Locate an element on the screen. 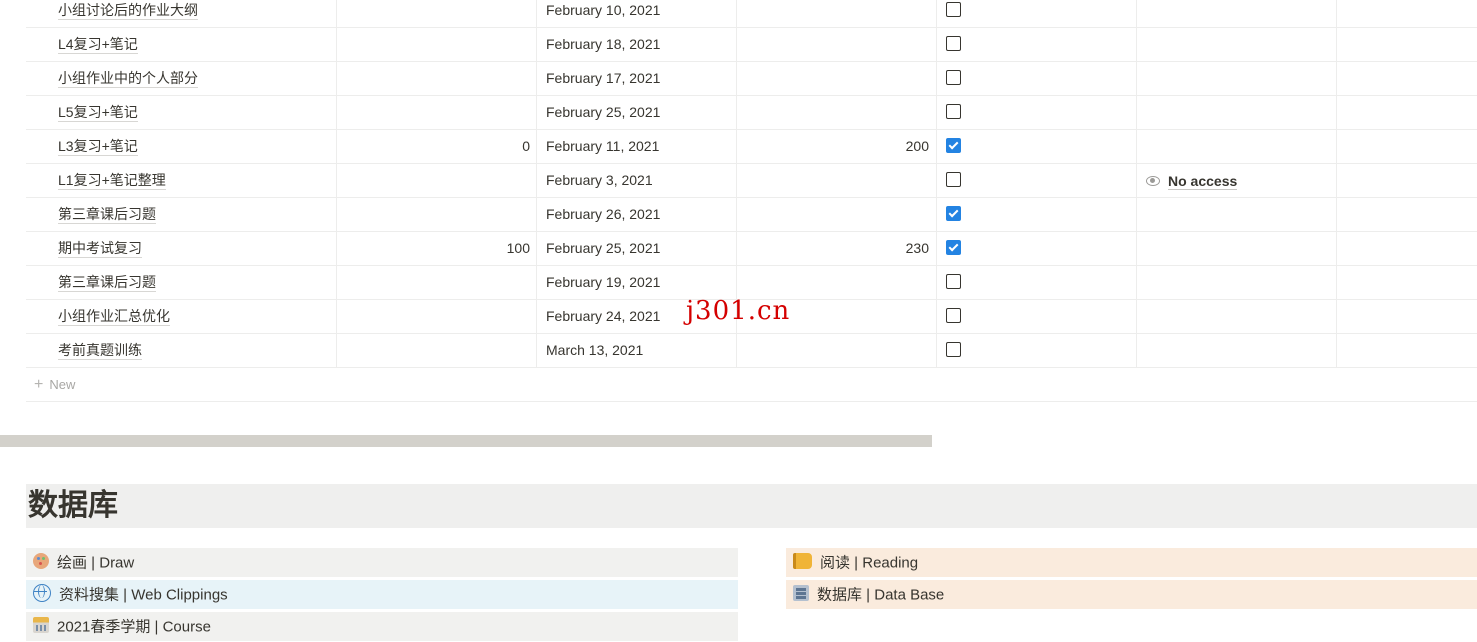  table-row: 期中考试复习 100 February 25, 2021 230 is located at coordinates (751, 249).